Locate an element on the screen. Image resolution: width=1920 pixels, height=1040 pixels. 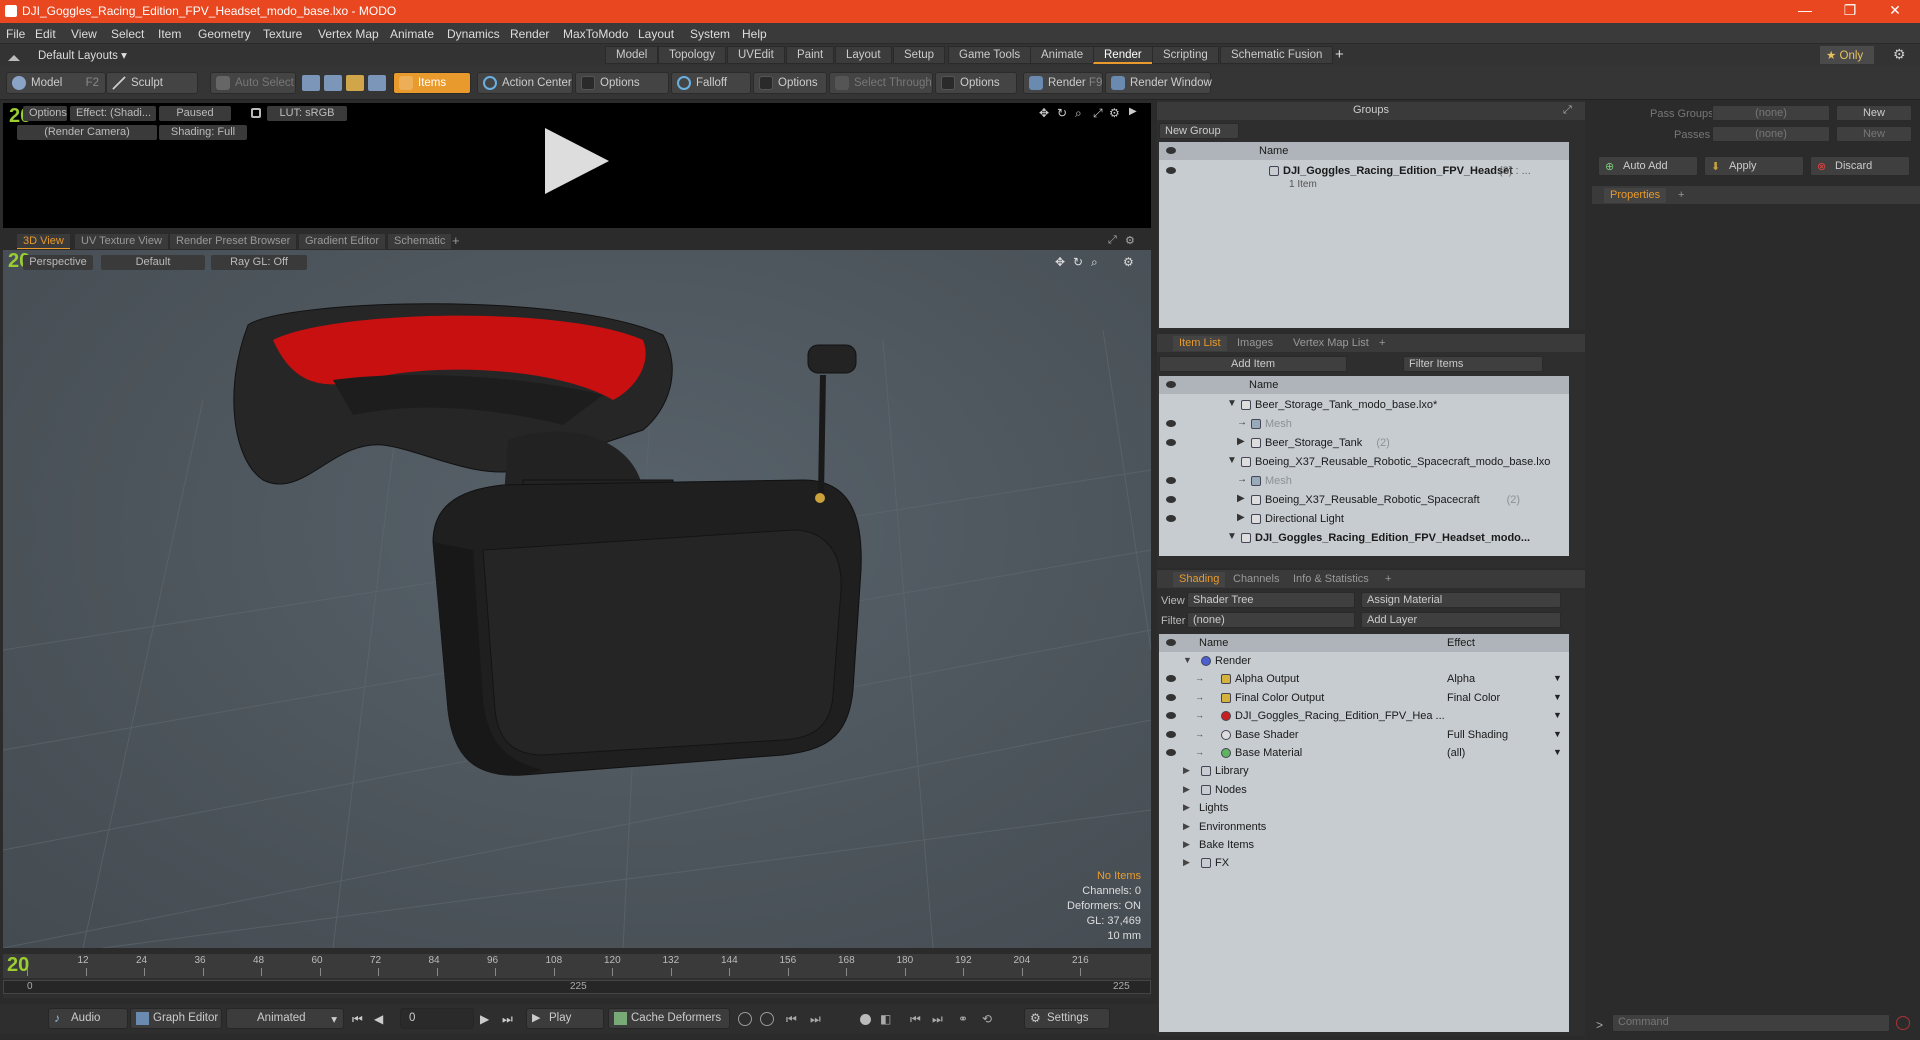
select-through-button: Select Through is located at coordinates (881, 83).